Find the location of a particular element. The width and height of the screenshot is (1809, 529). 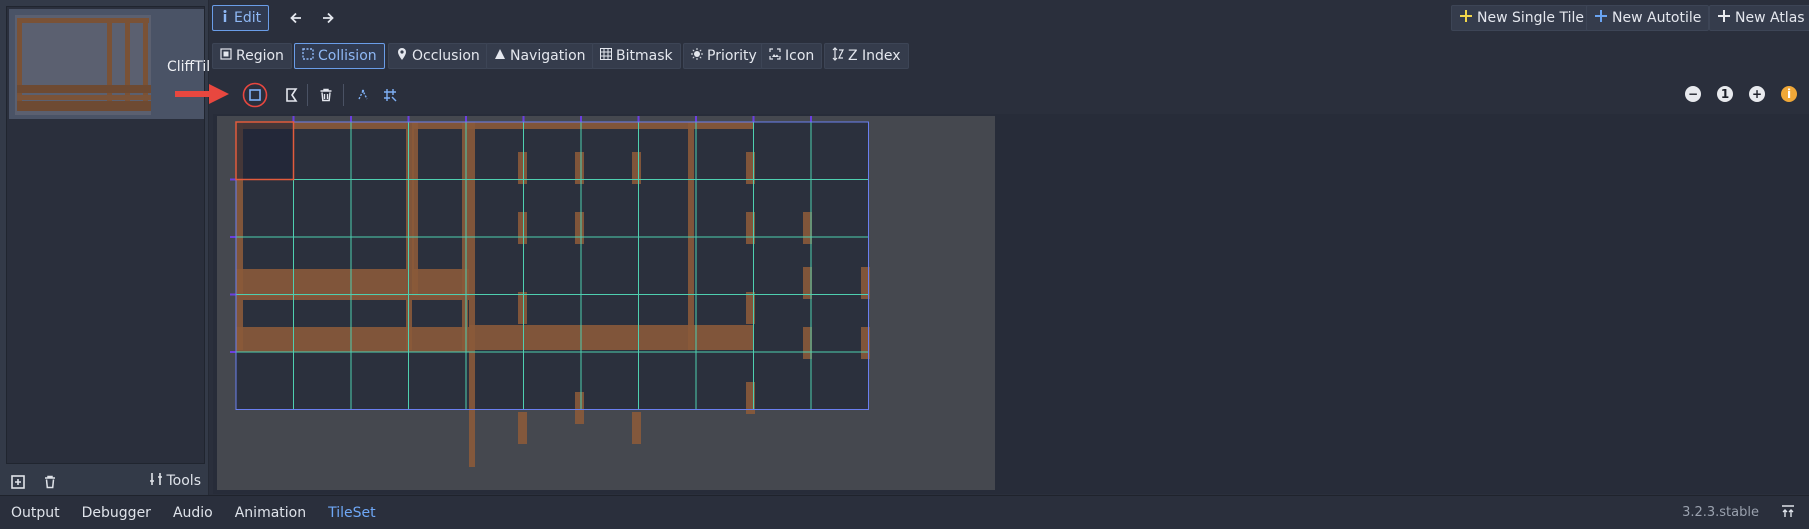

tab-z-index: Z Index is located at coordinates (866, 56).